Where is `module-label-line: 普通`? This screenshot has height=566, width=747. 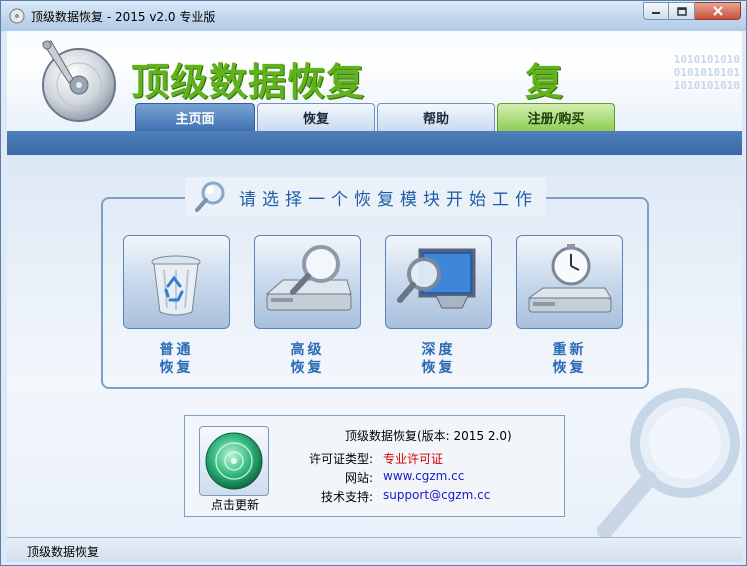 module-label-line: 普通 is located at coordinates (176, 350).